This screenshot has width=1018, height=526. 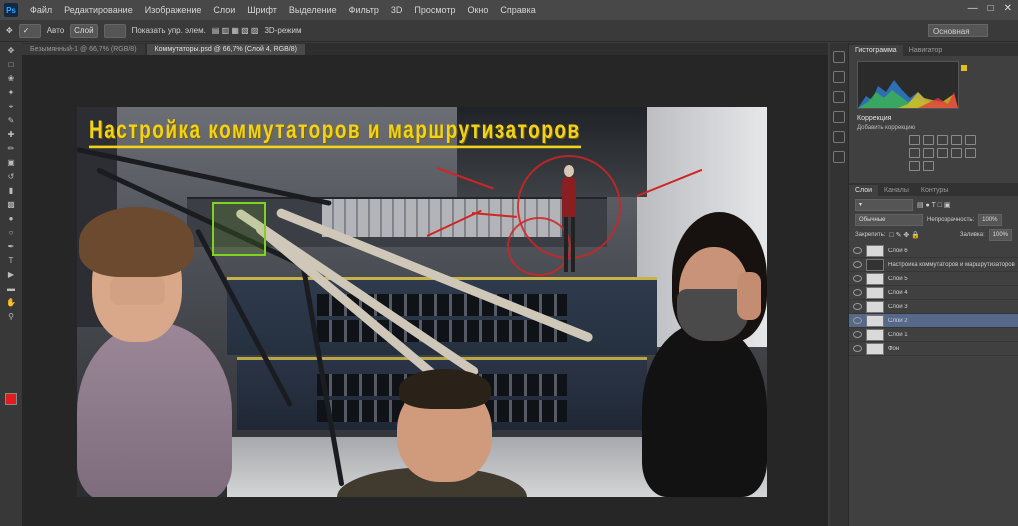 I want to click on healing-icon: ✚, so click(x=11, y=134).